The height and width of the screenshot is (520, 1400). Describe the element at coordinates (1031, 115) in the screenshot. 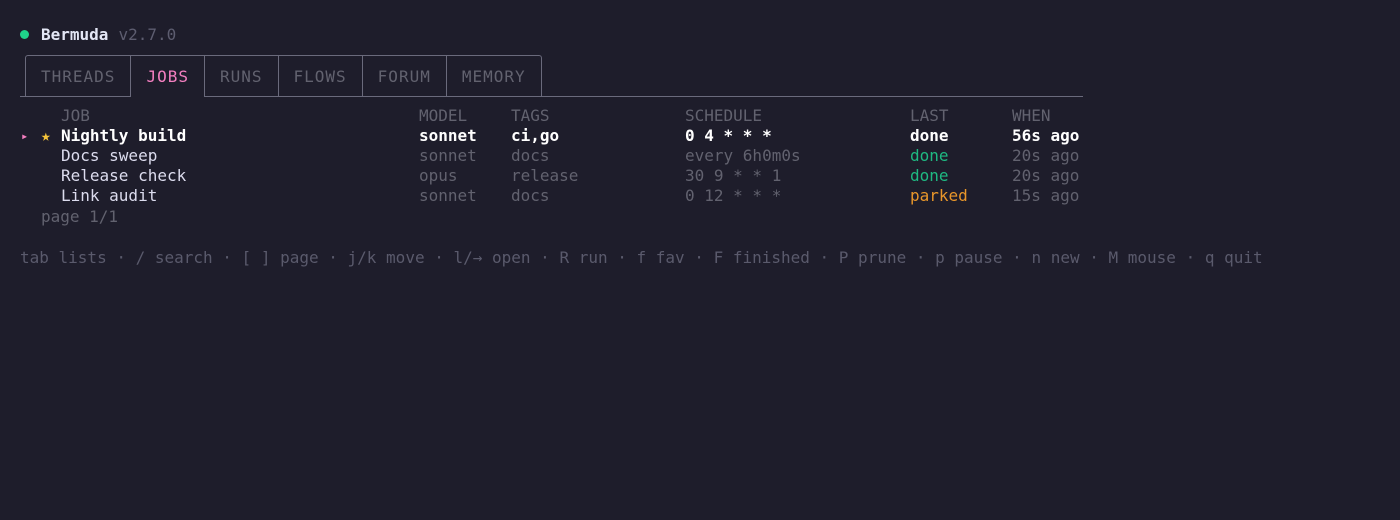

I see `column-header-when: WHEN` at that location.